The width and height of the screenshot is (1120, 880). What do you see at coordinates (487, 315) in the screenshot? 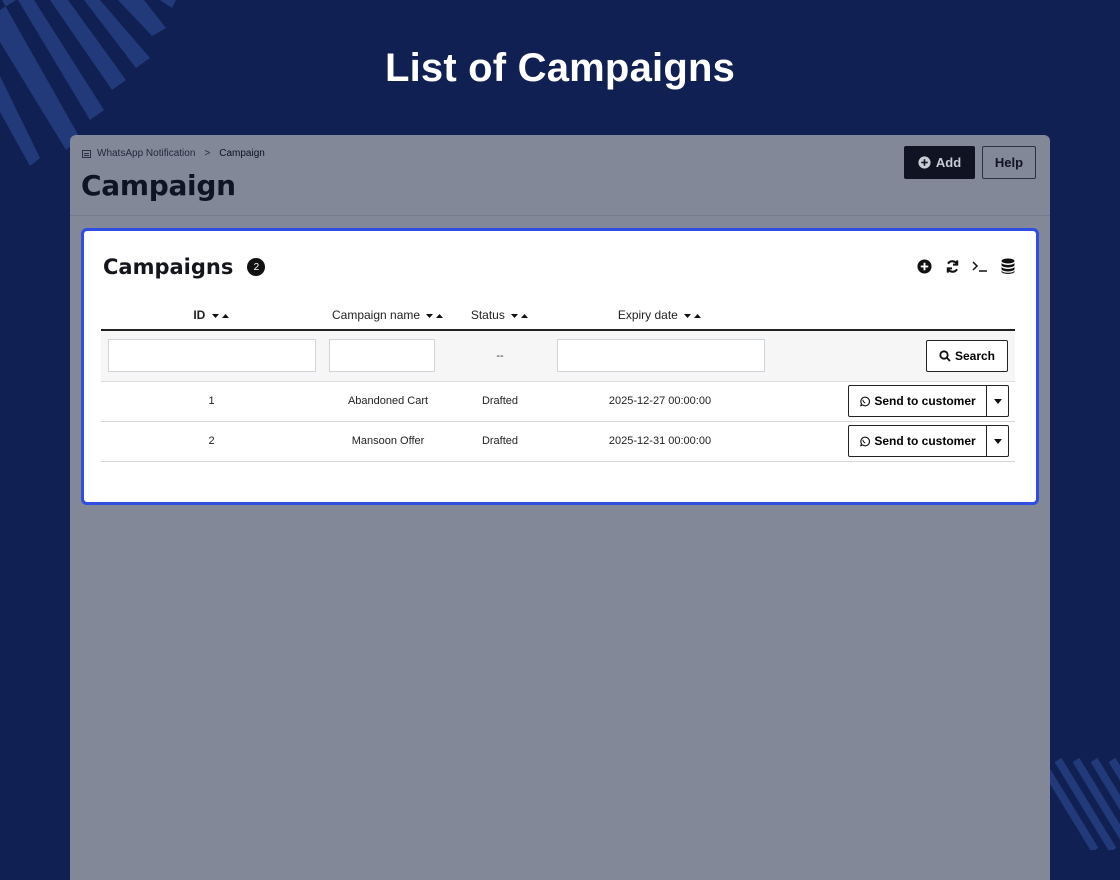
I see `column-header-status-label: Status` at bounding box center [487, 315].